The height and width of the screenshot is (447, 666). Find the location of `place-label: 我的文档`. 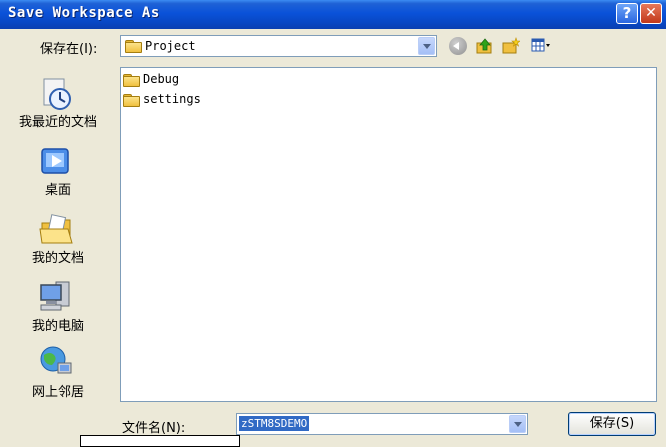

place-label: 我的文档 is located at coordinates (57, 258).